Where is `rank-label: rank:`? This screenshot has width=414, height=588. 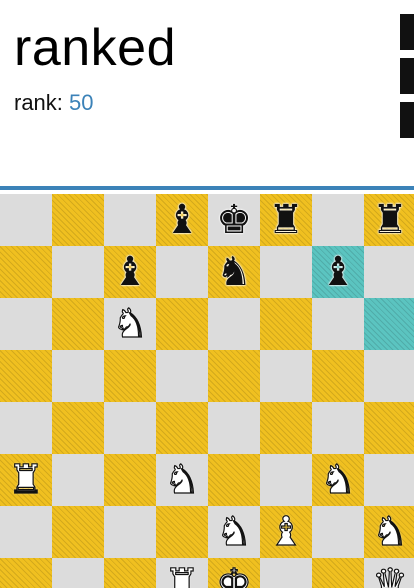 rank-label: rank: is located at coordinates (38, 102).